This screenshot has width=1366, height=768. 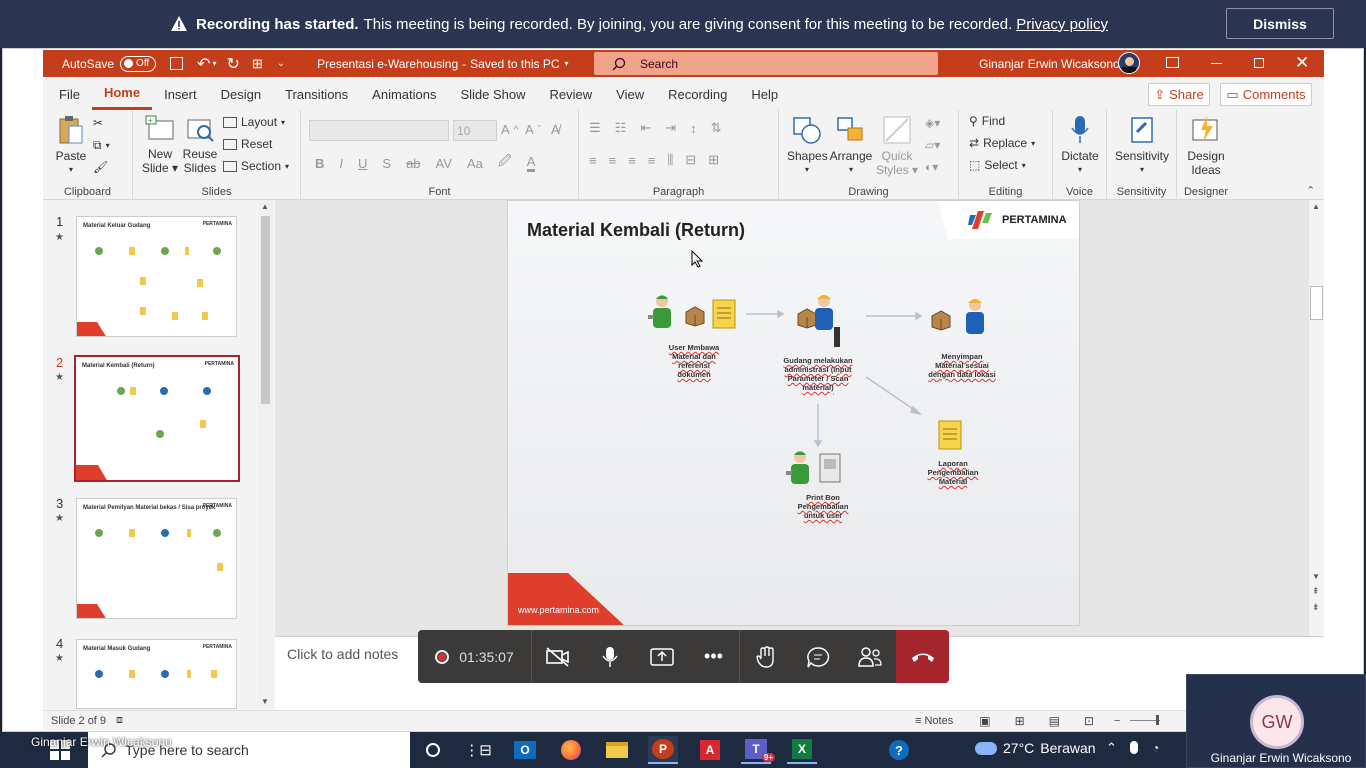 I want to click on account-avatar, so click(x=1129, y=63).